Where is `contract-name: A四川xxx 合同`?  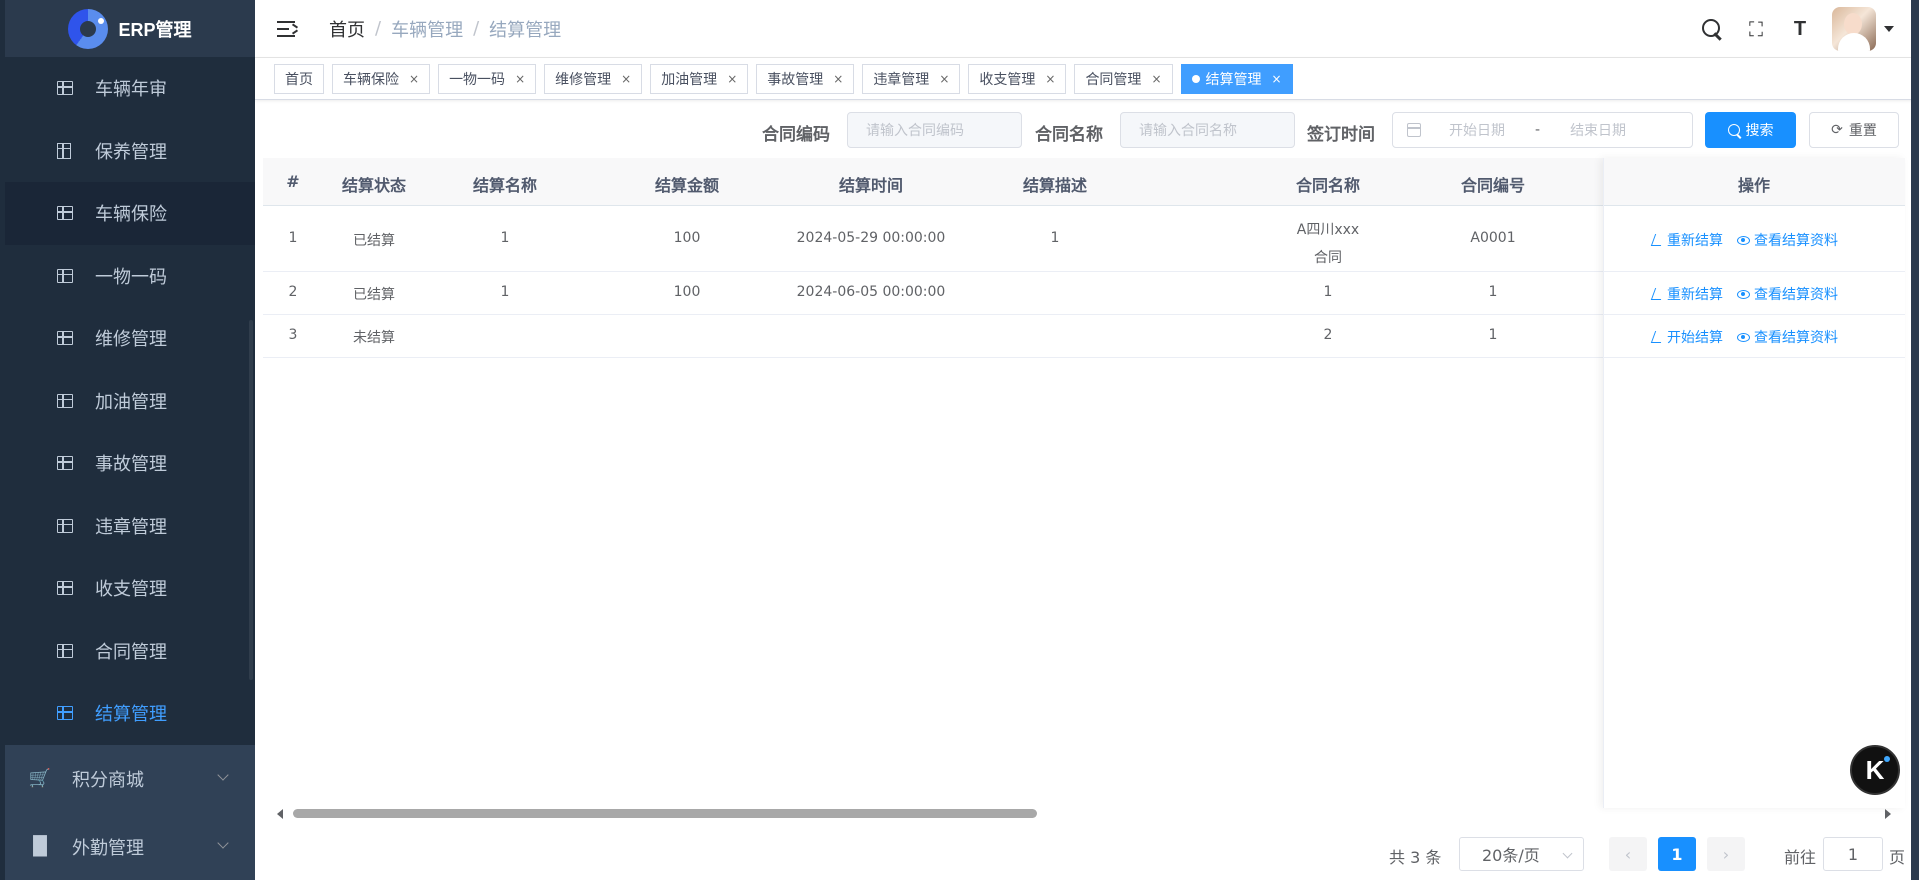
contract-name: A四川xxx 合同 is located at coordinates (1328, 244).